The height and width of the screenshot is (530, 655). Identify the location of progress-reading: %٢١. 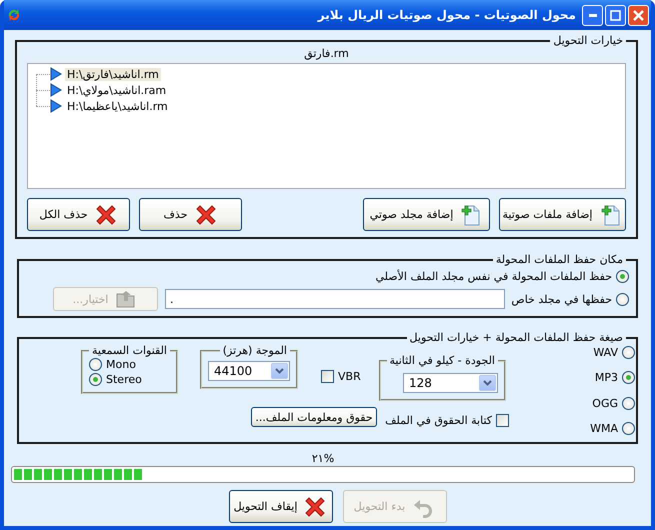
(323, 459).